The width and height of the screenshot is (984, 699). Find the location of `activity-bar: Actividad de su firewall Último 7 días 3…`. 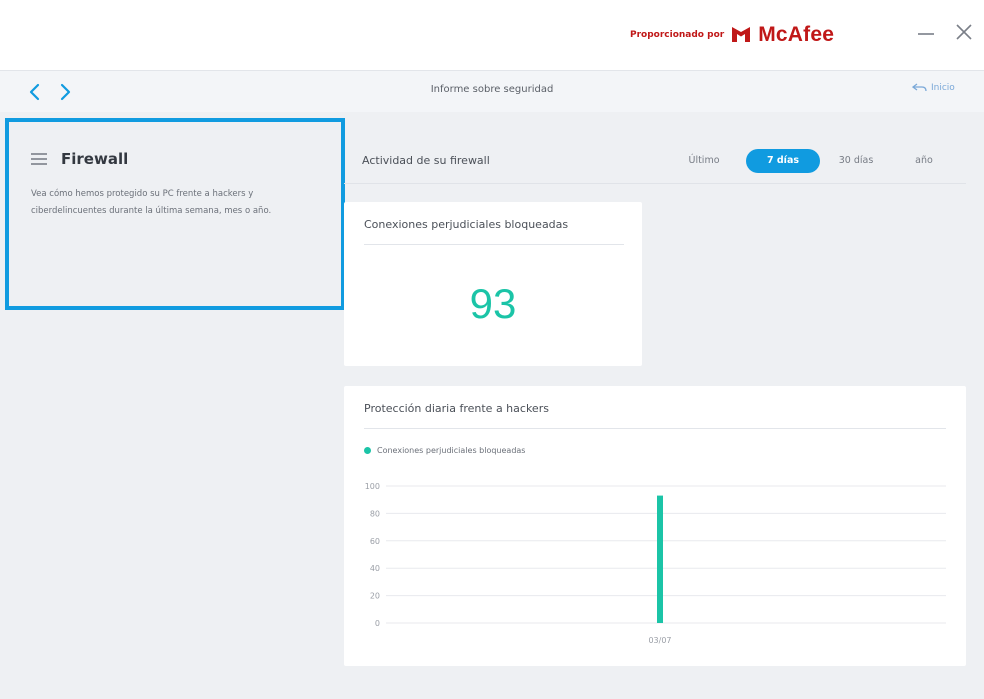

activity-bar: Actividad de su firewall Último 7 días 3… is located at coordinates (655, 161).